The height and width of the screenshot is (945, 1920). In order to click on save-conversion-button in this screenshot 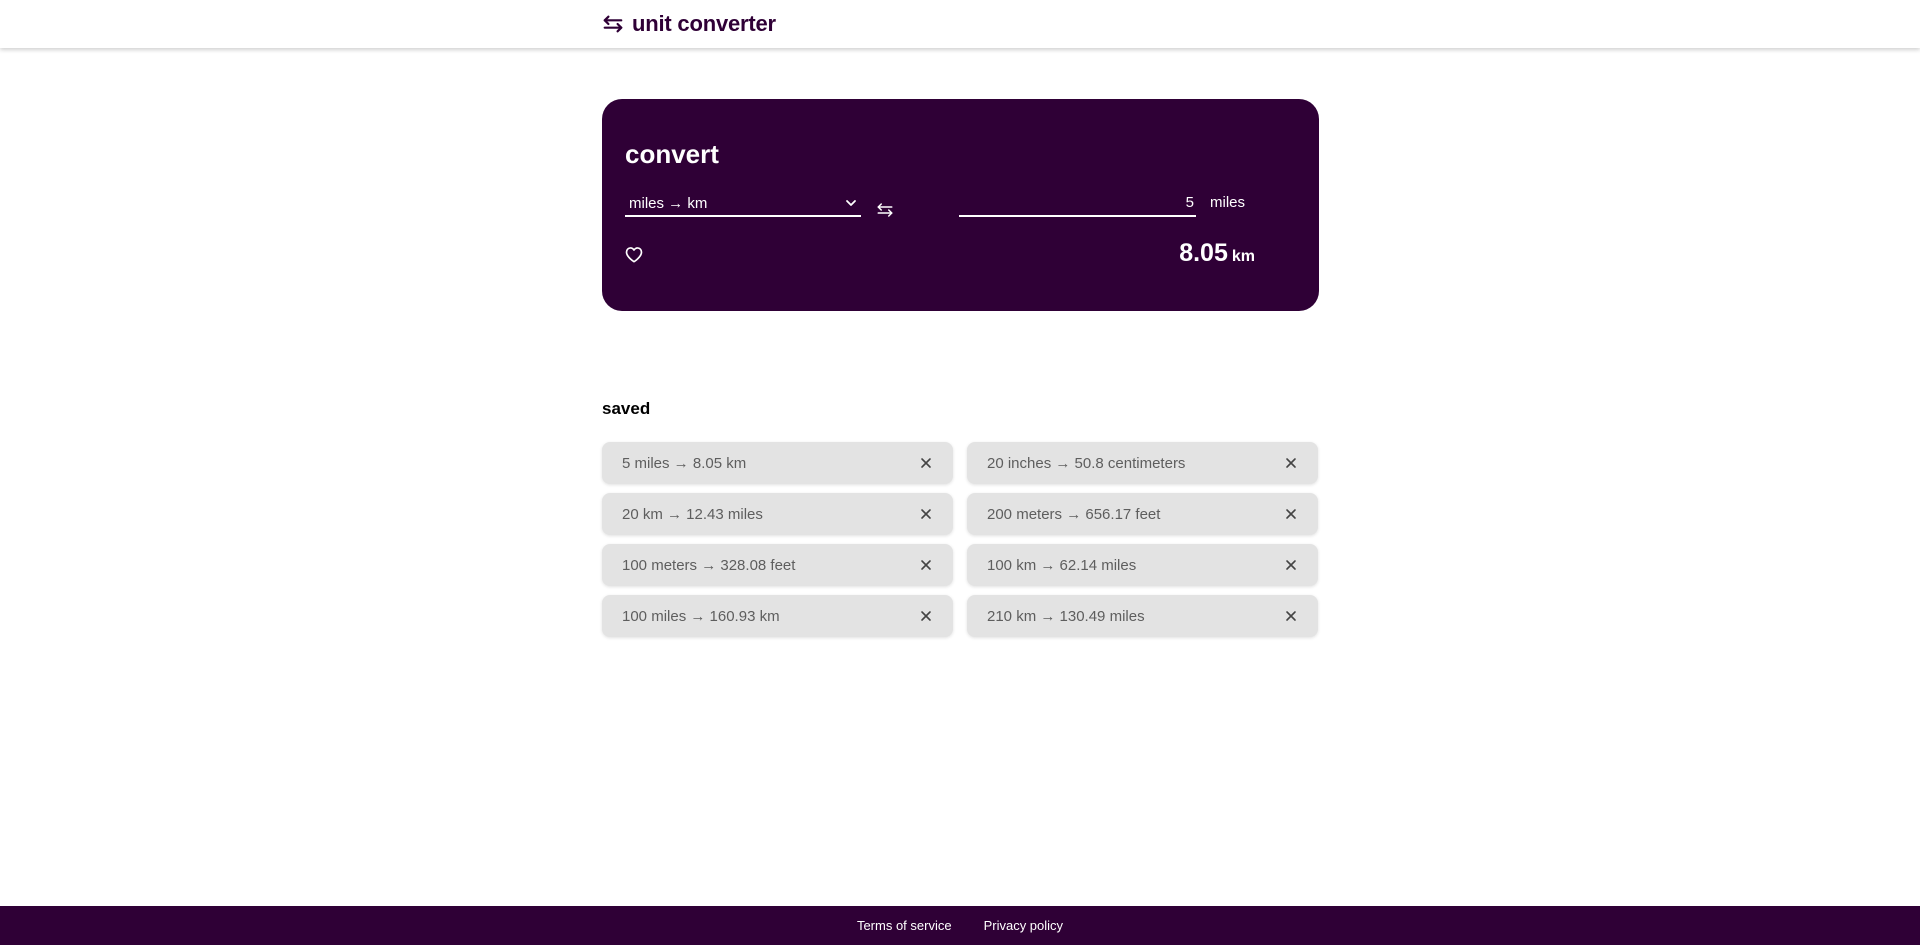, I will do `click(635, 256)`.